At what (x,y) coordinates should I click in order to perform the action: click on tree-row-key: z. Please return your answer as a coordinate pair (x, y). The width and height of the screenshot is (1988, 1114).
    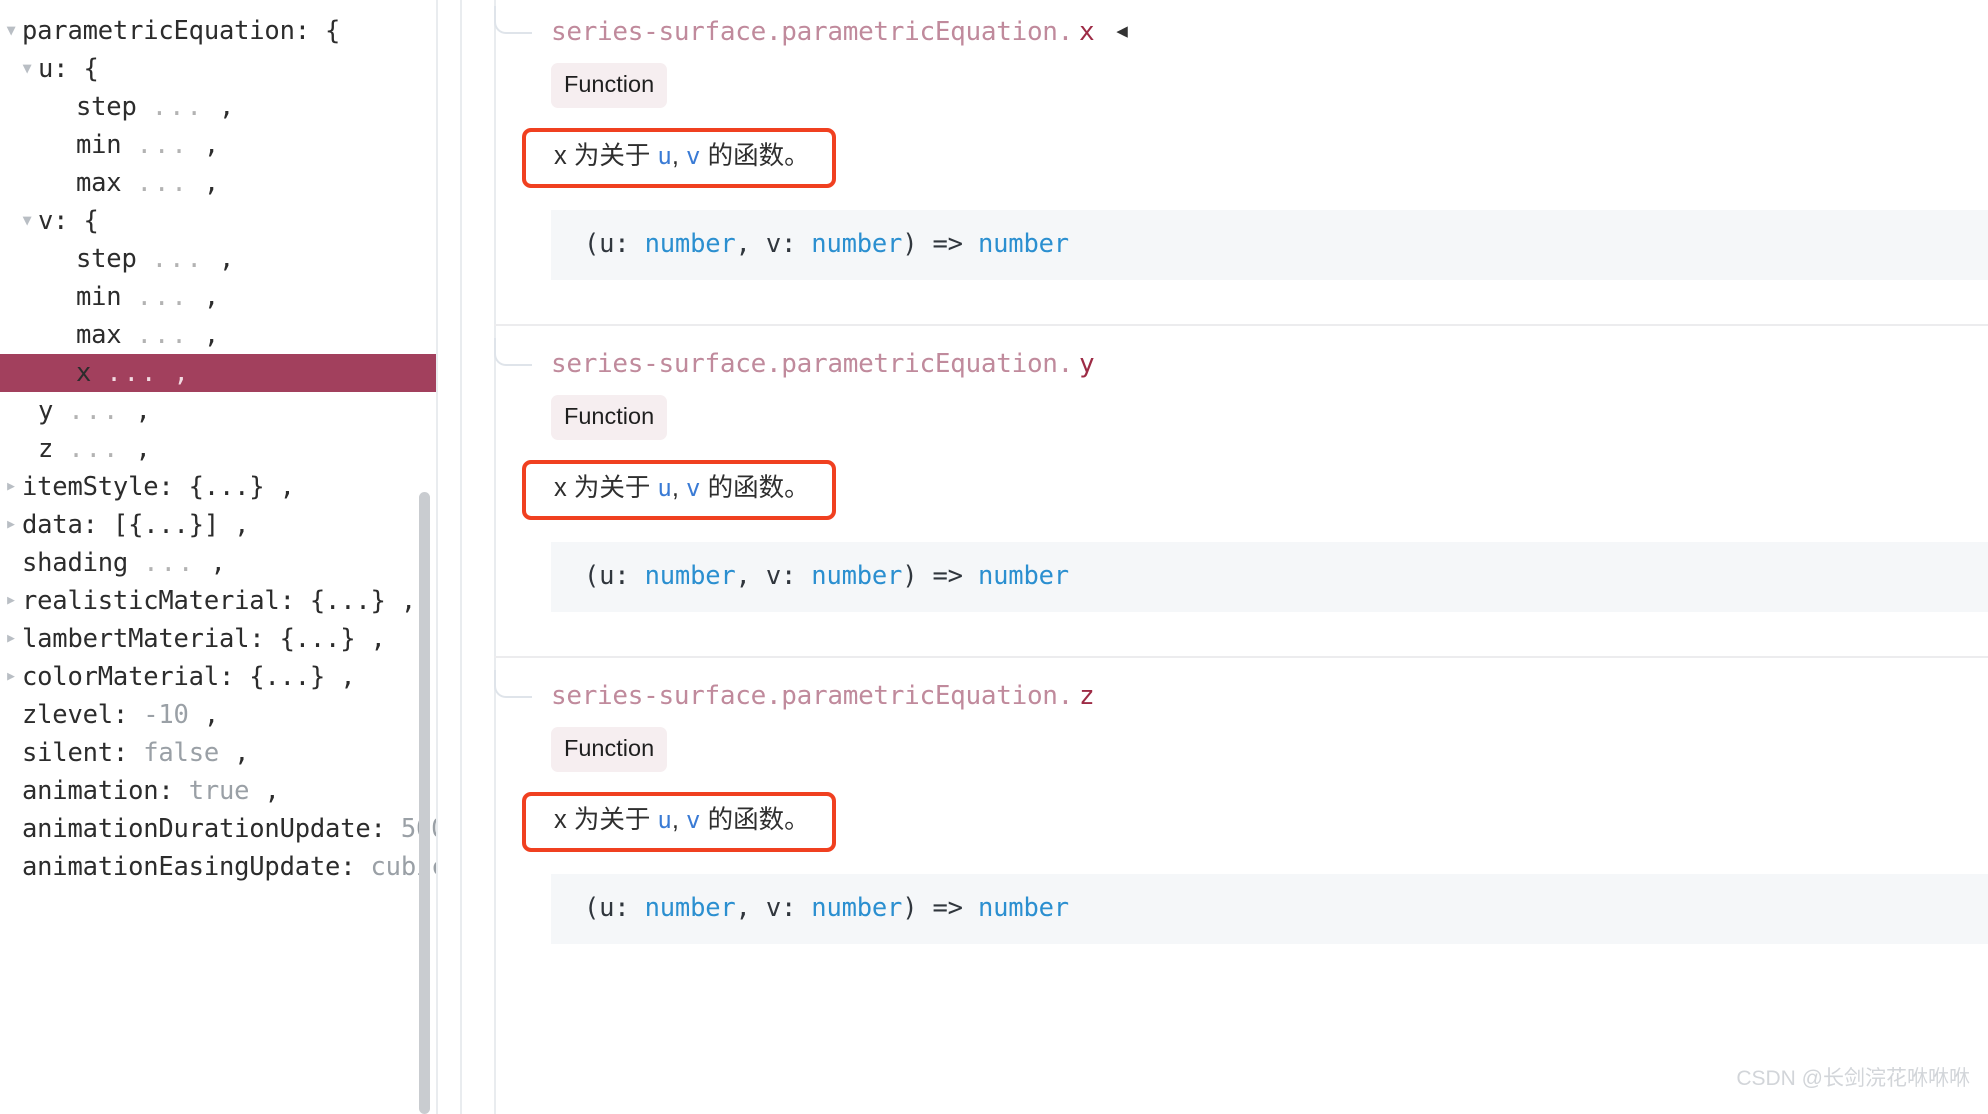
    Looking at the image, I should click on (46, 449).